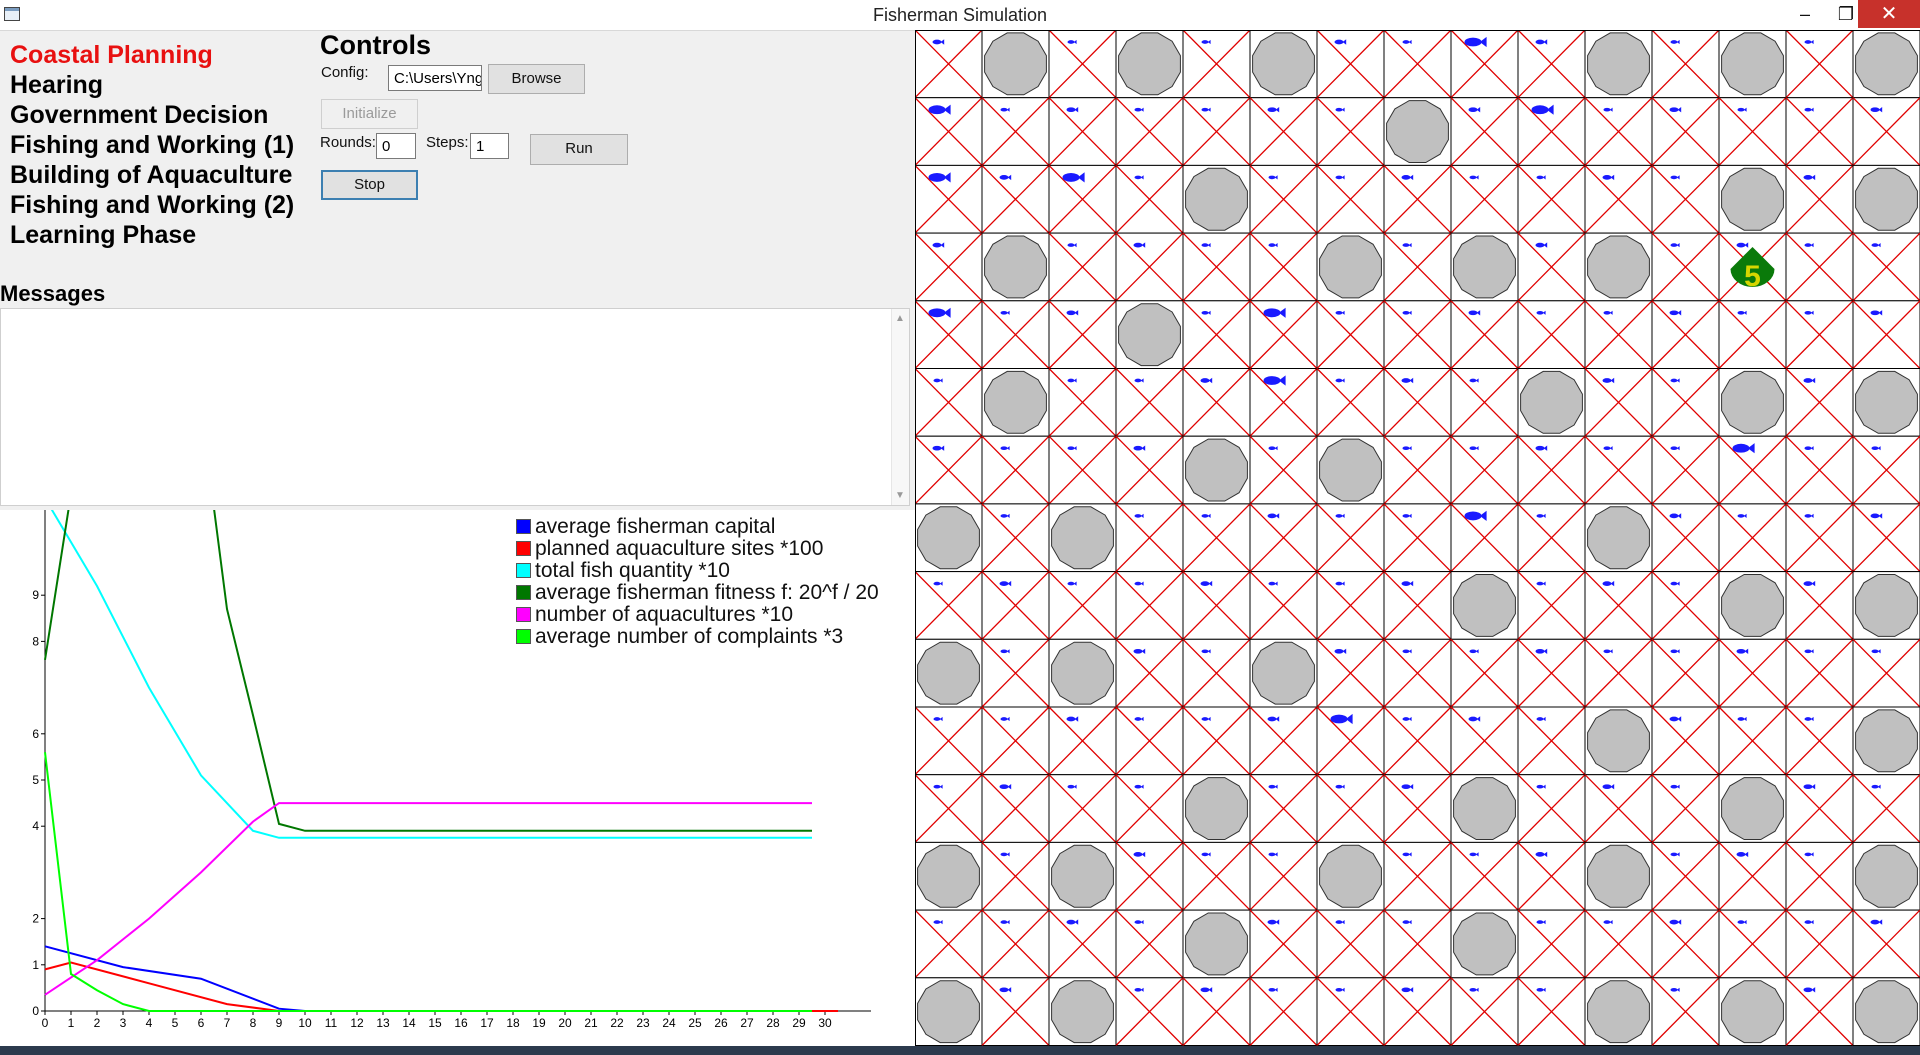 This screenshot has height=1055, width=1920. Describe the element at coordinates (1889, 14) in the screenshot. I see `close-button: ✕` at that location.